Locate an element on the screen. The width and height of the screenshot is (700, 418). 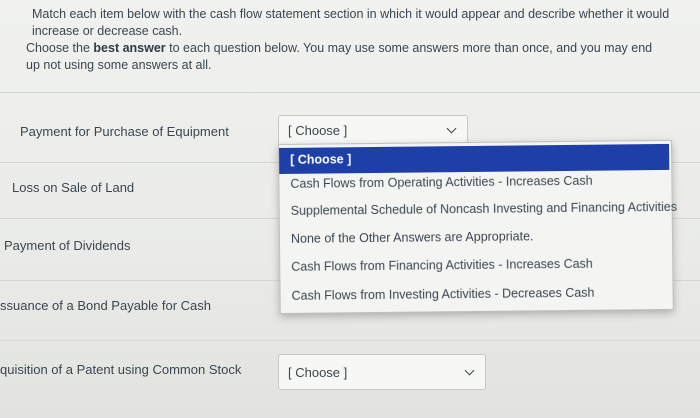
item-label: ssuance of a Bond Payable for Cash is located at coordinates (106, 305).